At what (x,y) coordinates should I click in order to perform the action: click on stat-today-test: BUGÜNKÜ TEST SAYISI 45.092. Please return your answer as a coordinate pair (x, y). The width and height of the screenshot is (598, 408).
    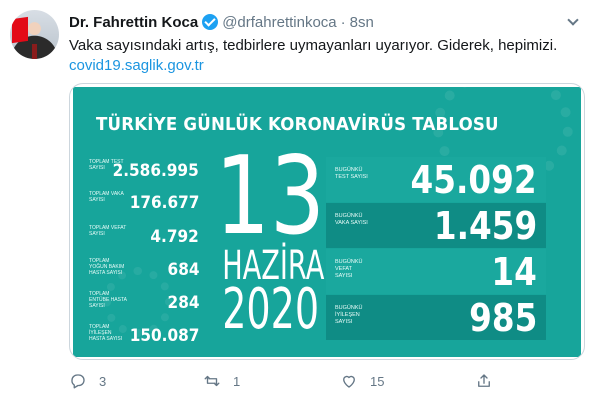
    Looking at the image, I should click on (436, 179).